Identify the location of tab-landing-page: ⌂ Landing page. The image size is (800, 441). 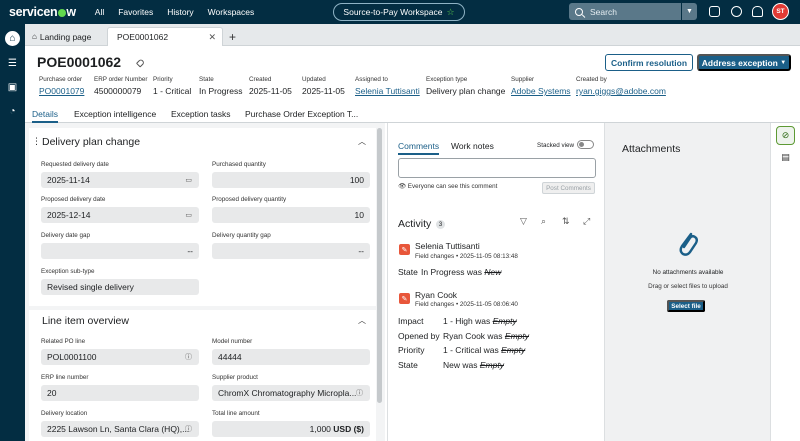
(66, 36).